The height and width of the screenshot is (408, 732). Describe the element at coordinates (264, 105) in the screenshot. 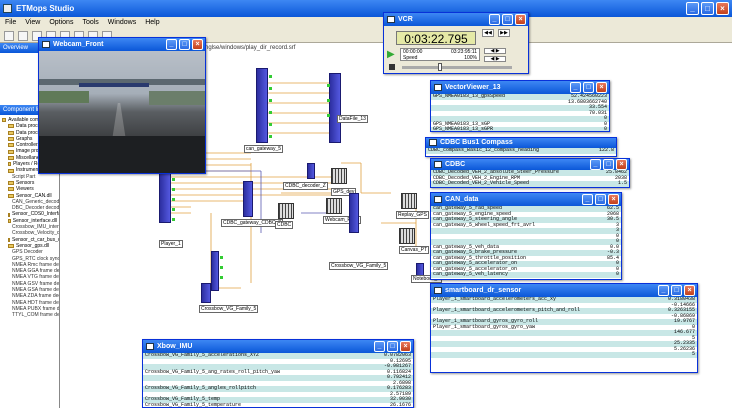

I see `can-gateway-block` at that location.